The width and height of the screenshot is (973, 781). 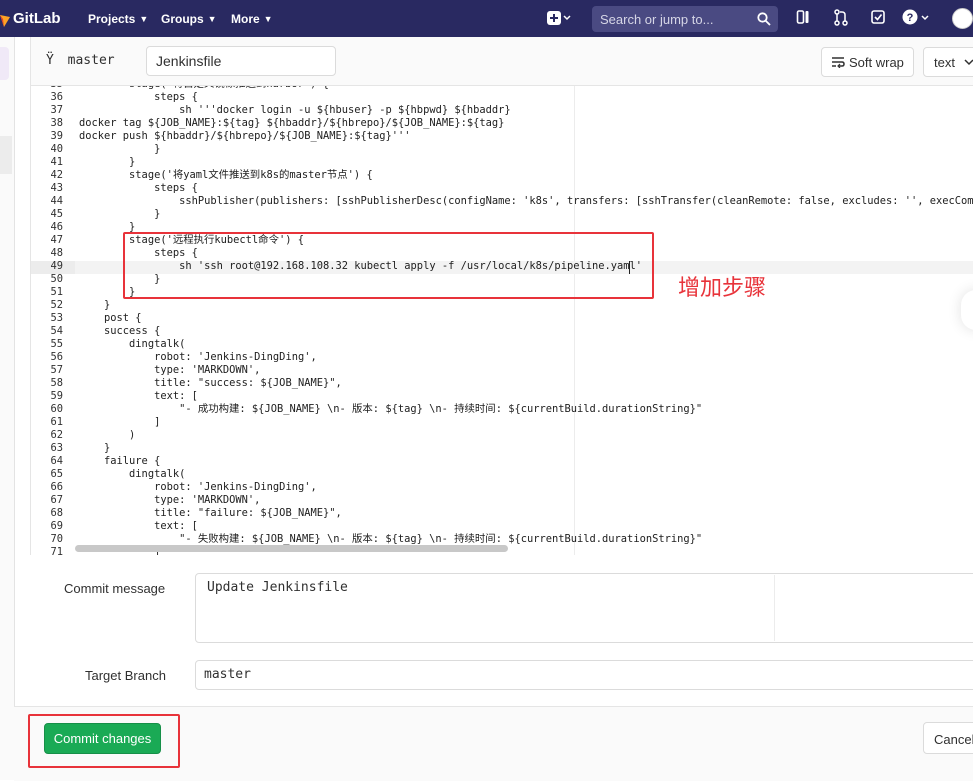 What do you see at coordinates (56, 149) in the screenshot?
I see `line-number: 40` at bounding box center [56, 149].